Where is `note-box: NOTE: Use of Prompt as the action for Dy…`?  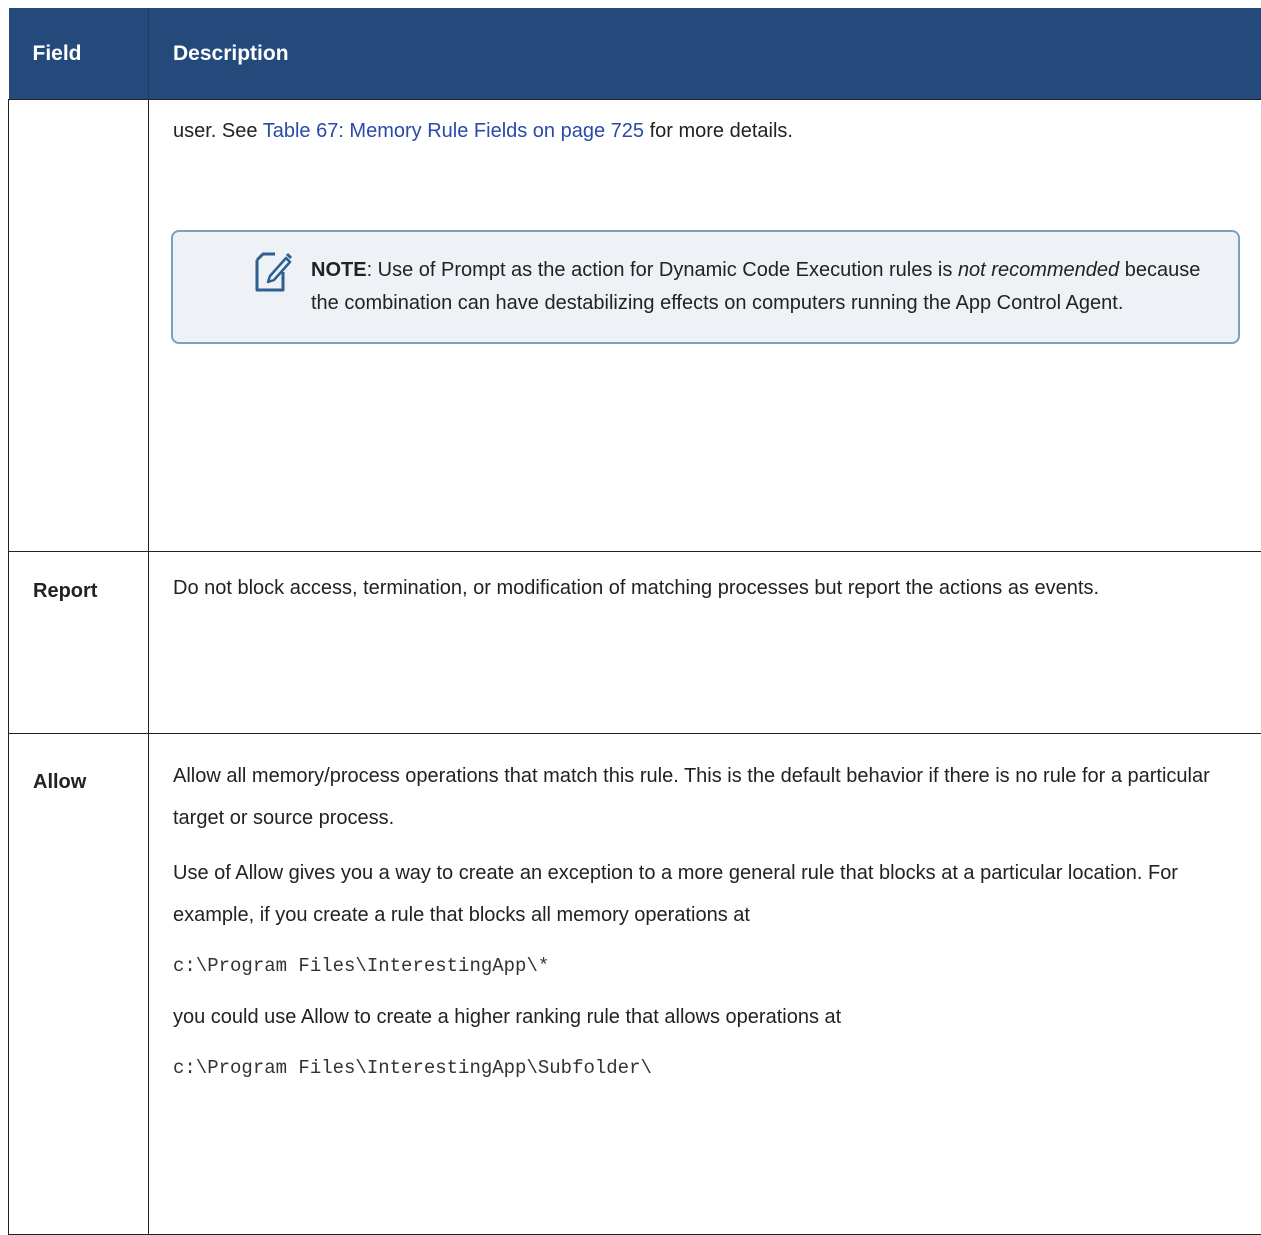 note-box: NOTE: Use of Prompt as the action for Dy… is located at coordinates (705, 287).